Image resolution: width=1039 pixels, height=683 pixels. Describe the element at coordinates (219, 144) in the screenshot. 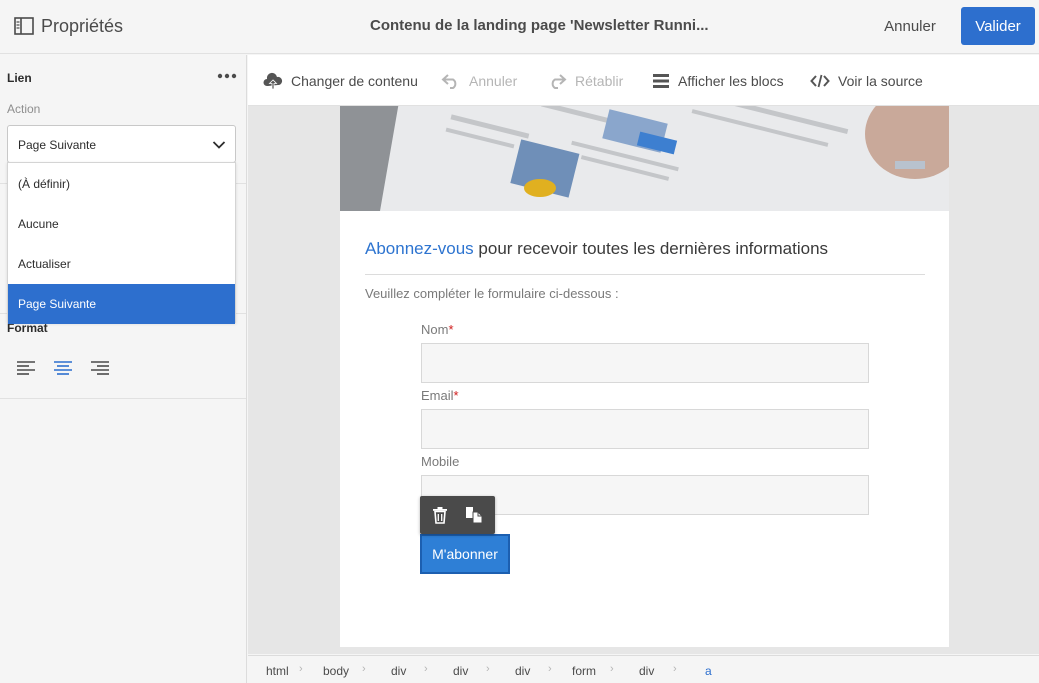

I see `chevron-down-icon` at that location.